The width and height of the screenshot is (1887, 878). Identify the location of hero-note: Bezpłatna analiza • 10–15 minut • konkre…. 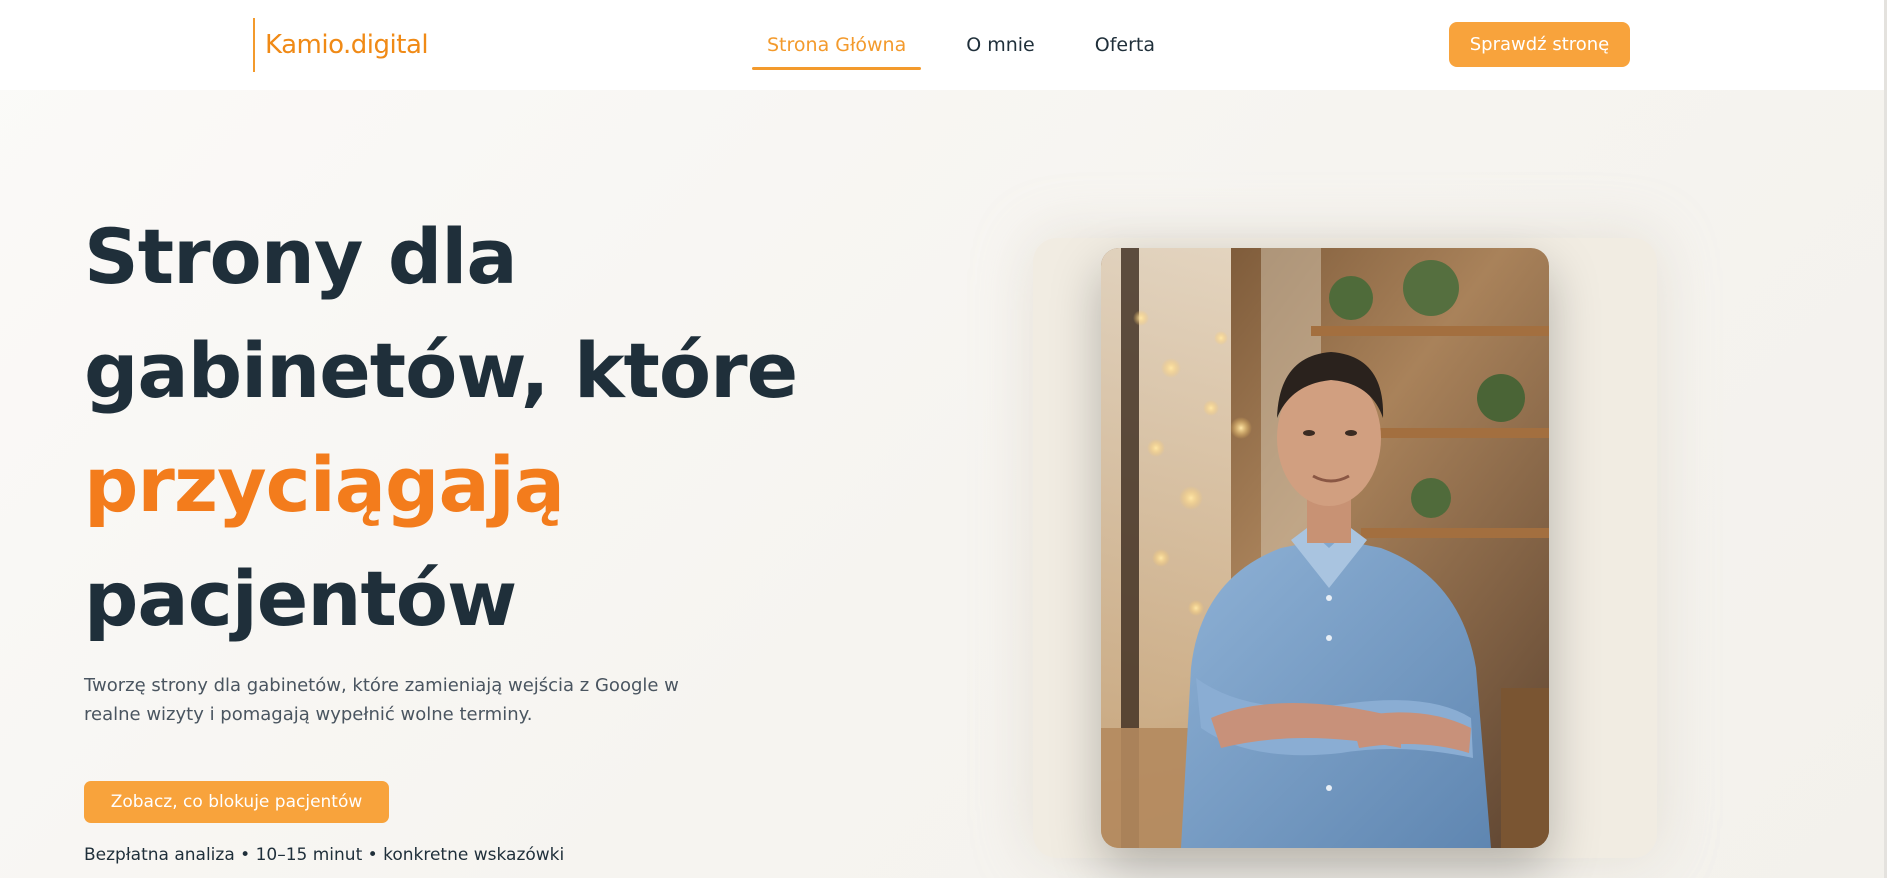
(324, 855).